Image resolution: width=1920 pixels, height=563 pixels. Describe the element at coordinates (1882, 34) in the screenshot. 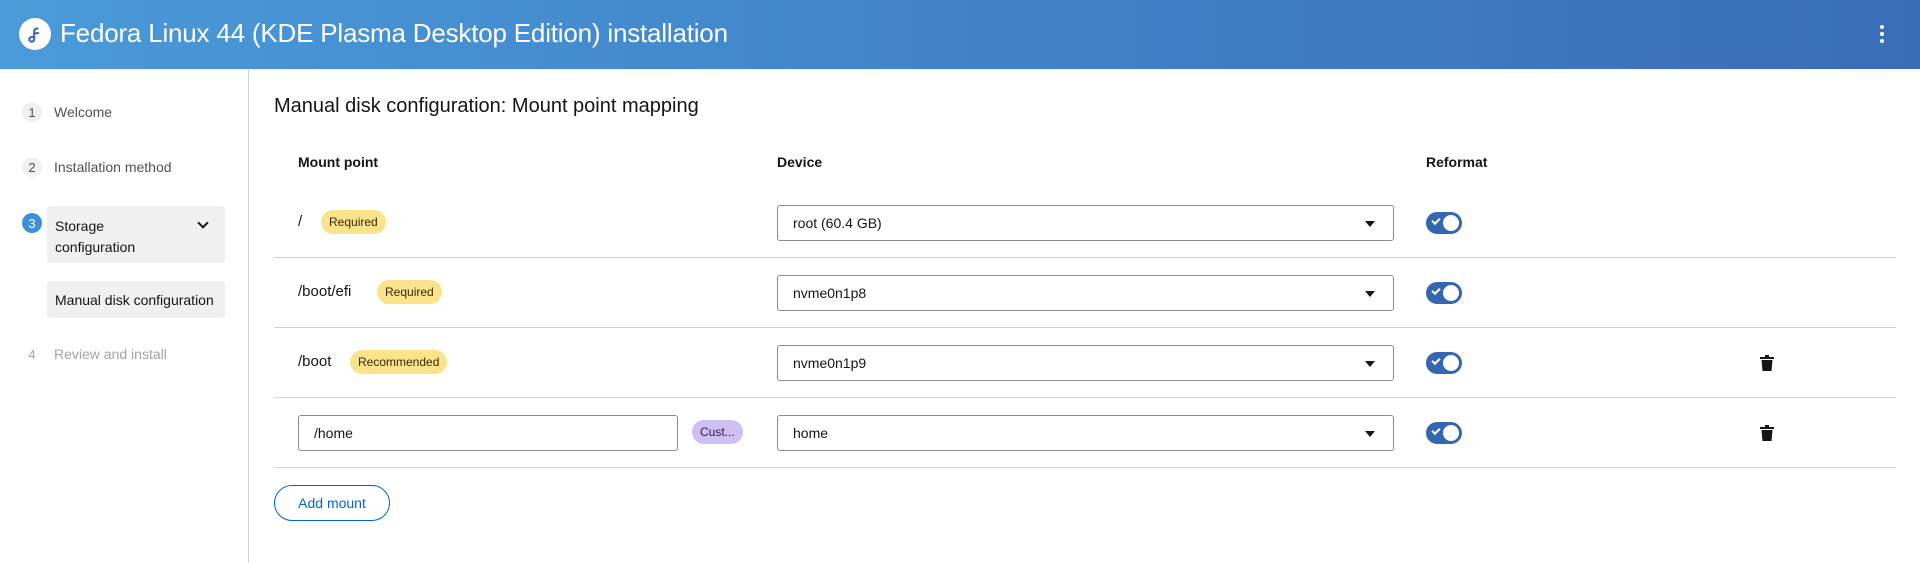

I see `kebab-menu-icon` at that location.